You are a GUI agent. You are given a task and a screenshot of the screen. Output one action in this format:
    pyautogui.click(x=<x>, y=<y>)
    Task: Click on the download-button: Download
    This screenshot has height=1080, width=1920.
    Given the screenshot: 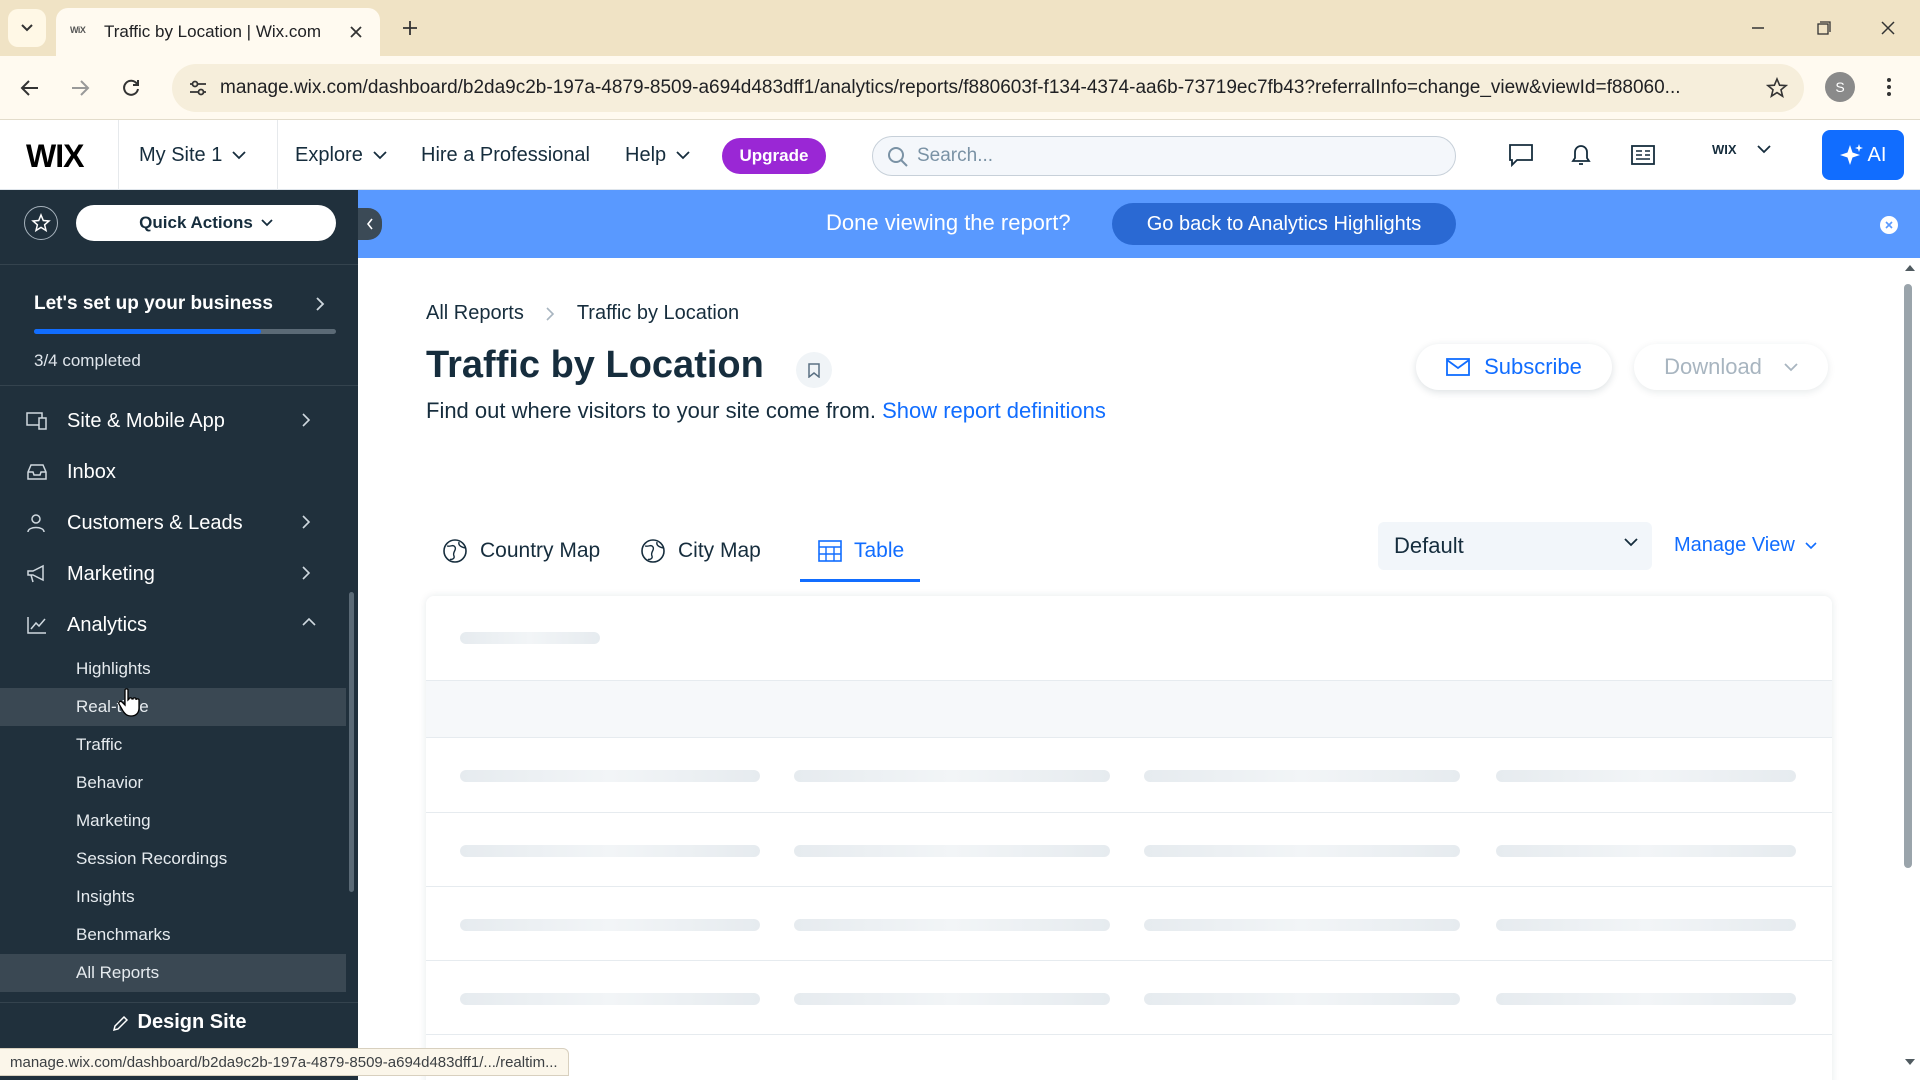 What is the action you would take?
    pyautogui.click(x=1731, y=367)
    